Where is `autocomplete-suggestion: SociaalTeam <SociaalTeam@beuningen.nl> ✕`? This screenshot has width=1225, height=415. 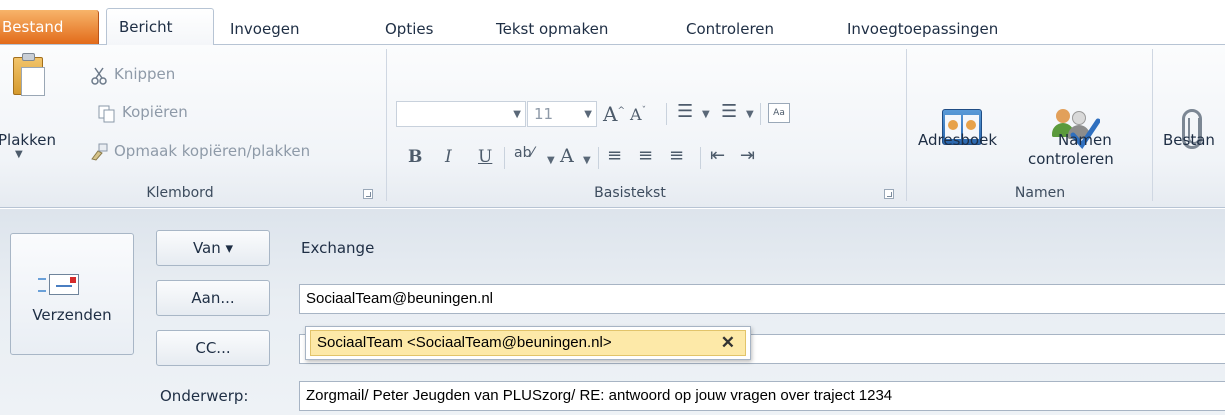
autocomplete-suggestion: SociaalTeam <SociaalTeam@beuningen.nl> ✕ is located at coordinates (528, 343).